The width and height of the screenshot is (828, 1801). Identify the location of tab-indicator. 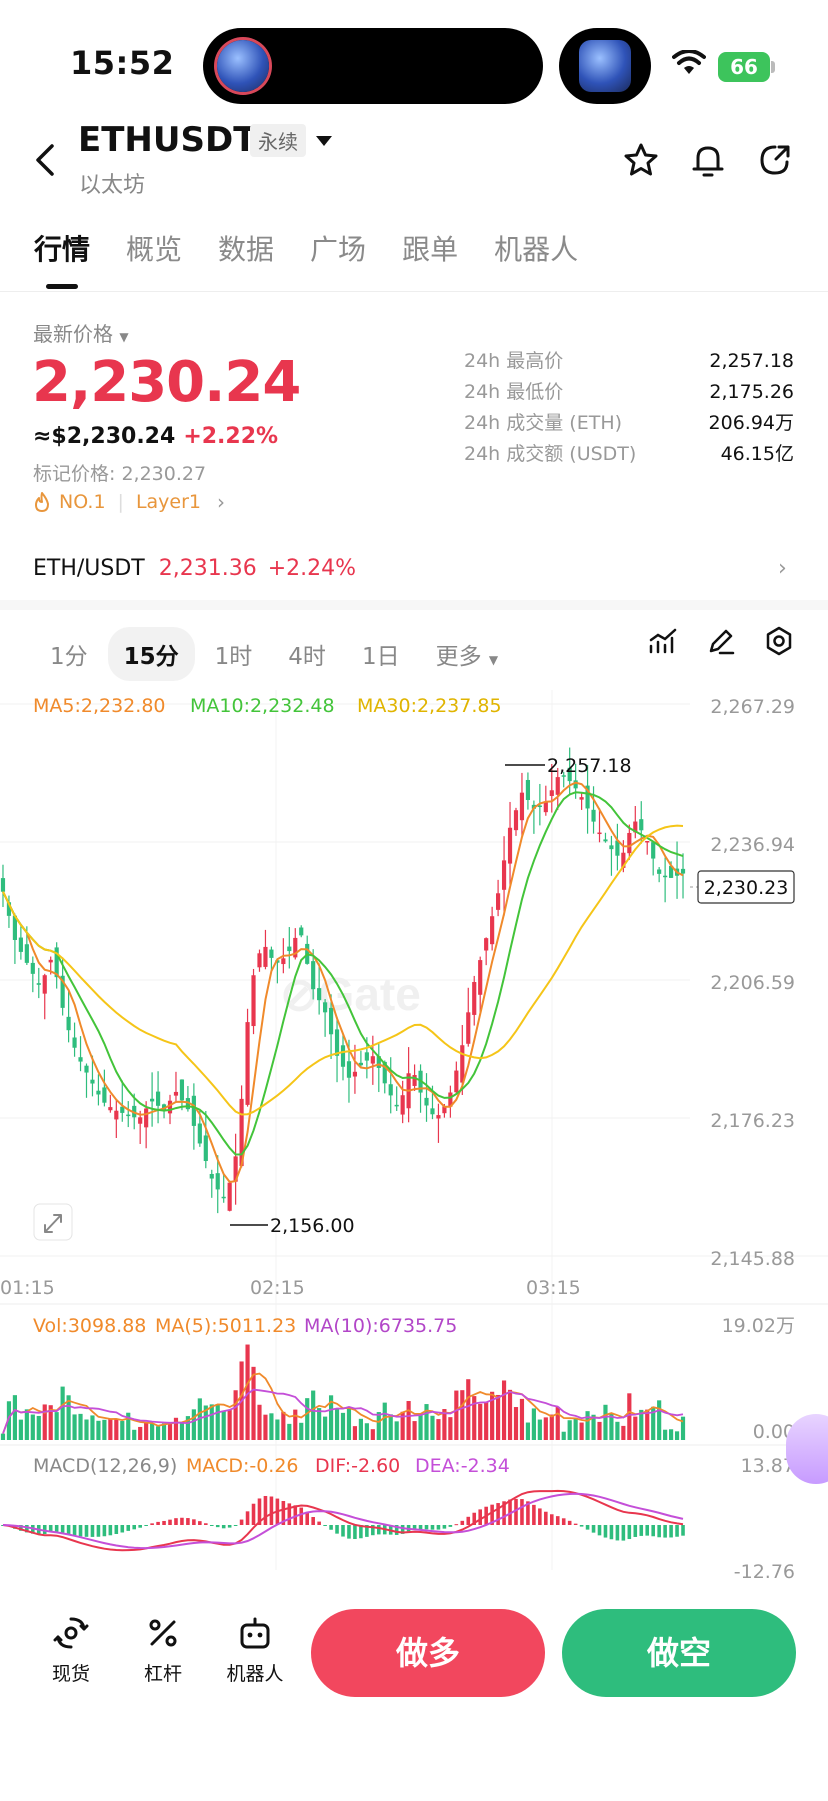
(62, 286).